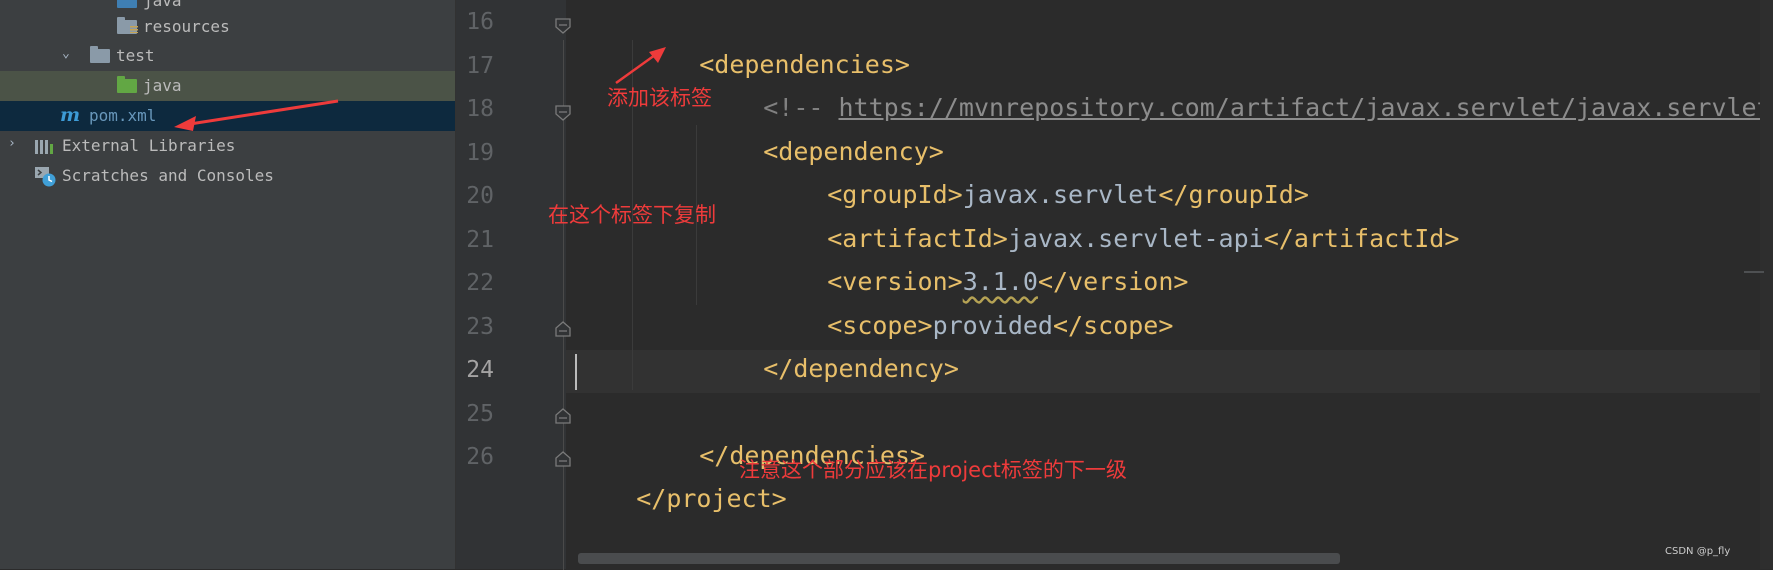 The width and height of the screenshot is (1773, 570). What do you see at coordinates (933, 470) in the screenshot?
I see `annotation-note-level: 注意这个部分应该在project标签的下一级` at bounding box center [933, 470].